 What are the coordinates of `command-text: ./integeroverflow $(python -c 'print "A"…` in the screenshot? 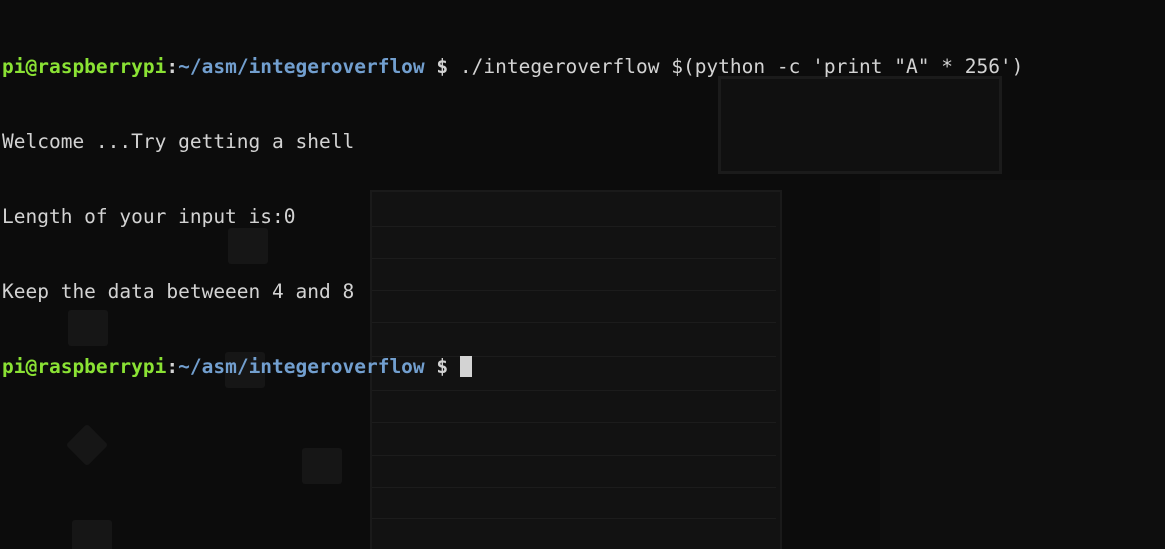 It's located at (736, 66).